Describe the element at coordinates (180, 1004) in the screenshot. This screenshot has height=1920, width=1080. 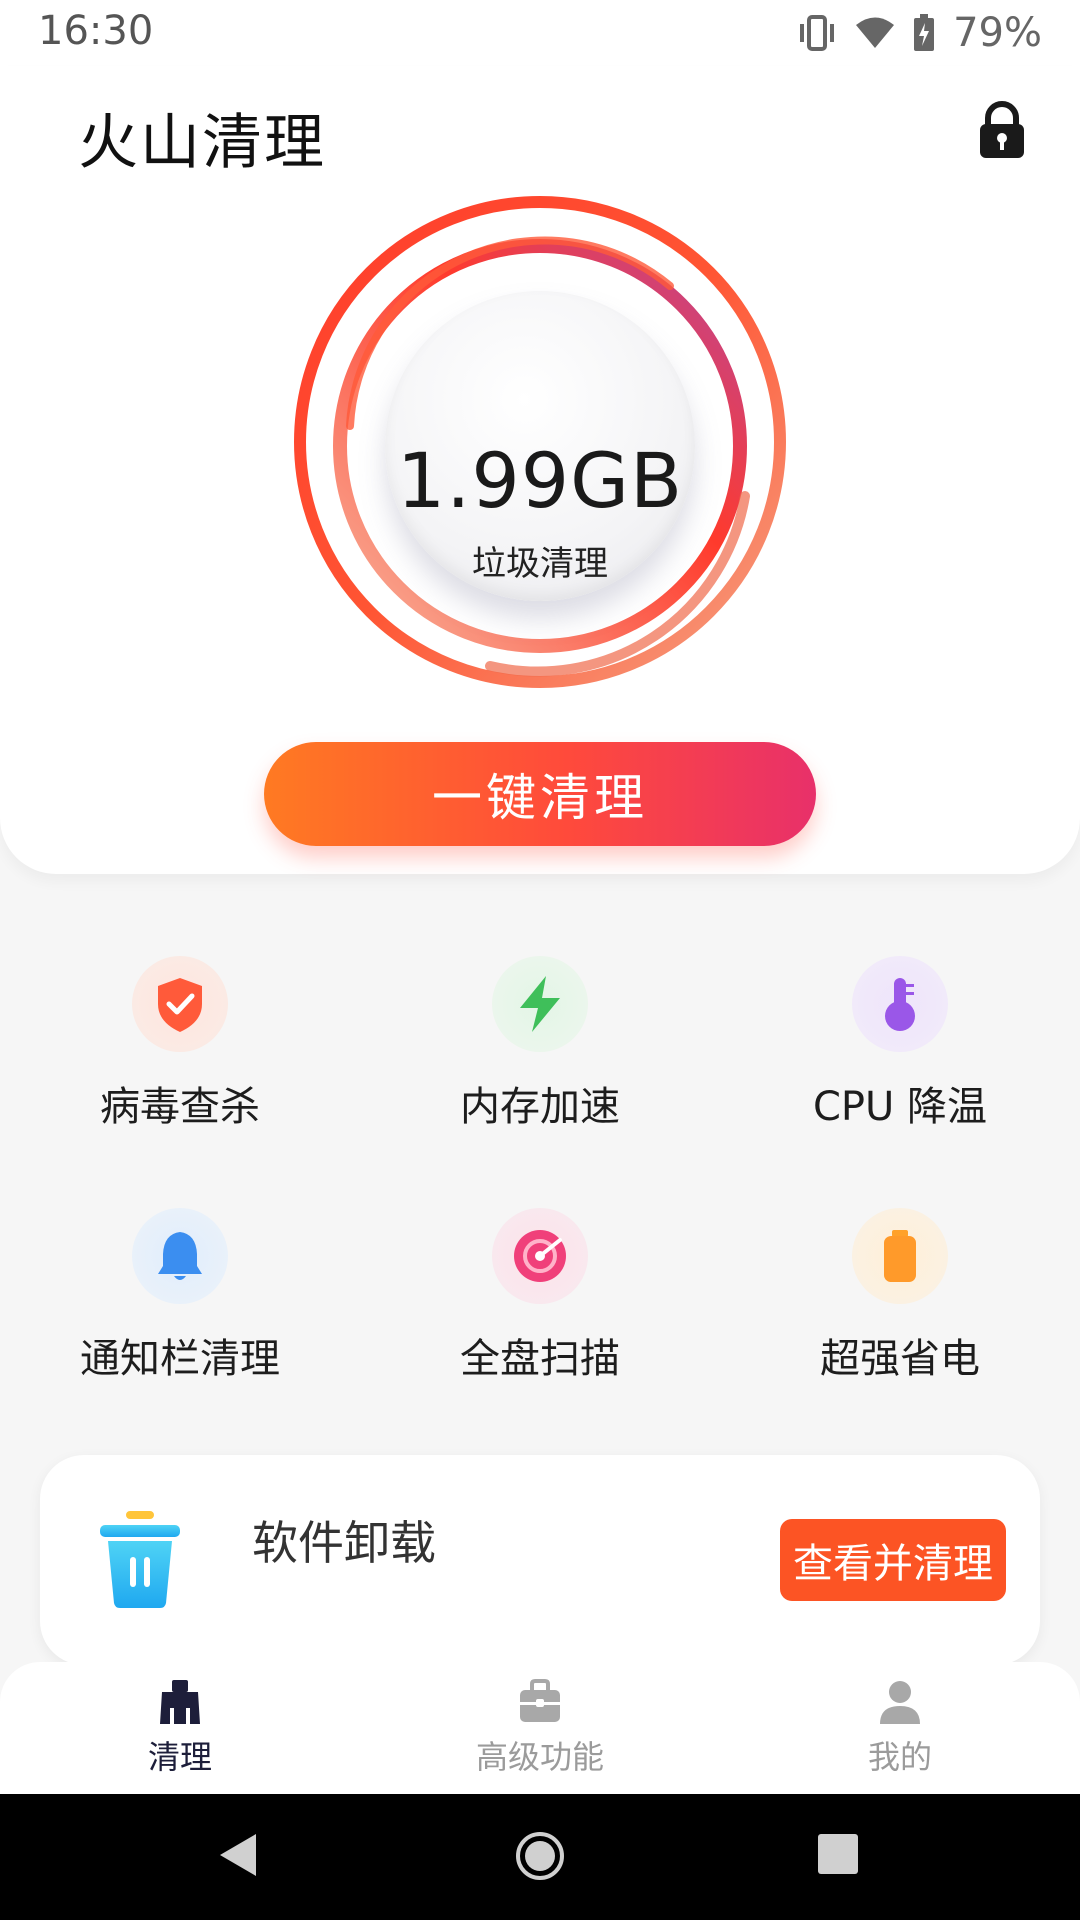
I see `shield-check-icon` at that location.